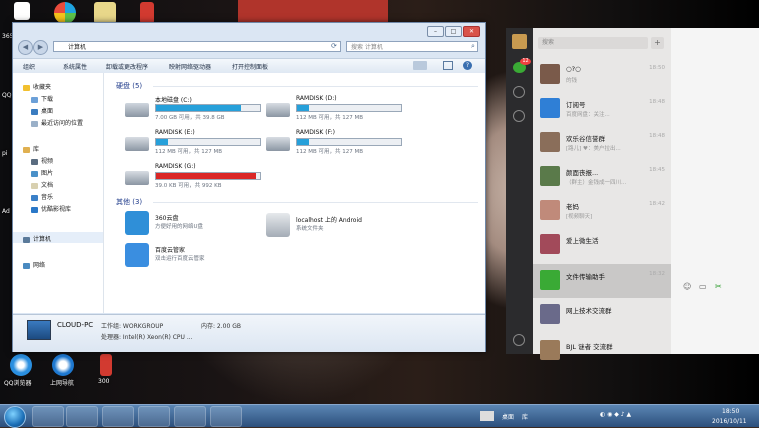 Image resolution: width=759 pixels, height=428 pixels. I want to click on drive-item: 本地磁盘 (C:) 7.00 GB 可用，共 39.8 GB, so click(195, 109).